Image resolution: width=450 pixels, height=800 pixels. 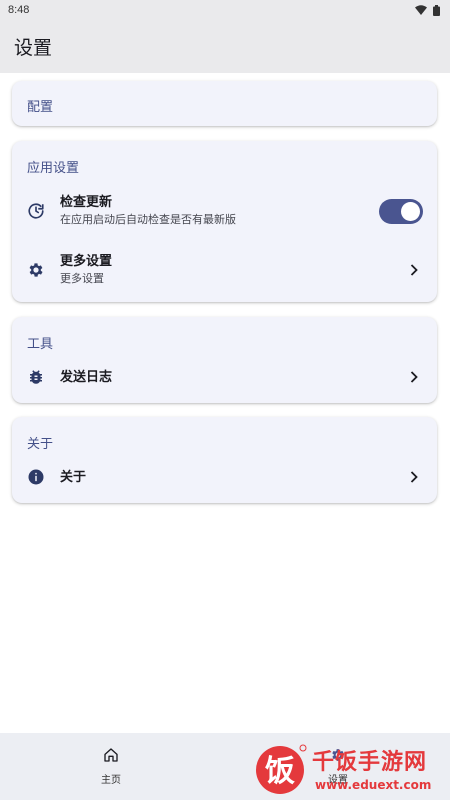 I want to click on check-update-subtitle: 在应用启动后自动检查是否有最新版, so click(x=148, y=220).